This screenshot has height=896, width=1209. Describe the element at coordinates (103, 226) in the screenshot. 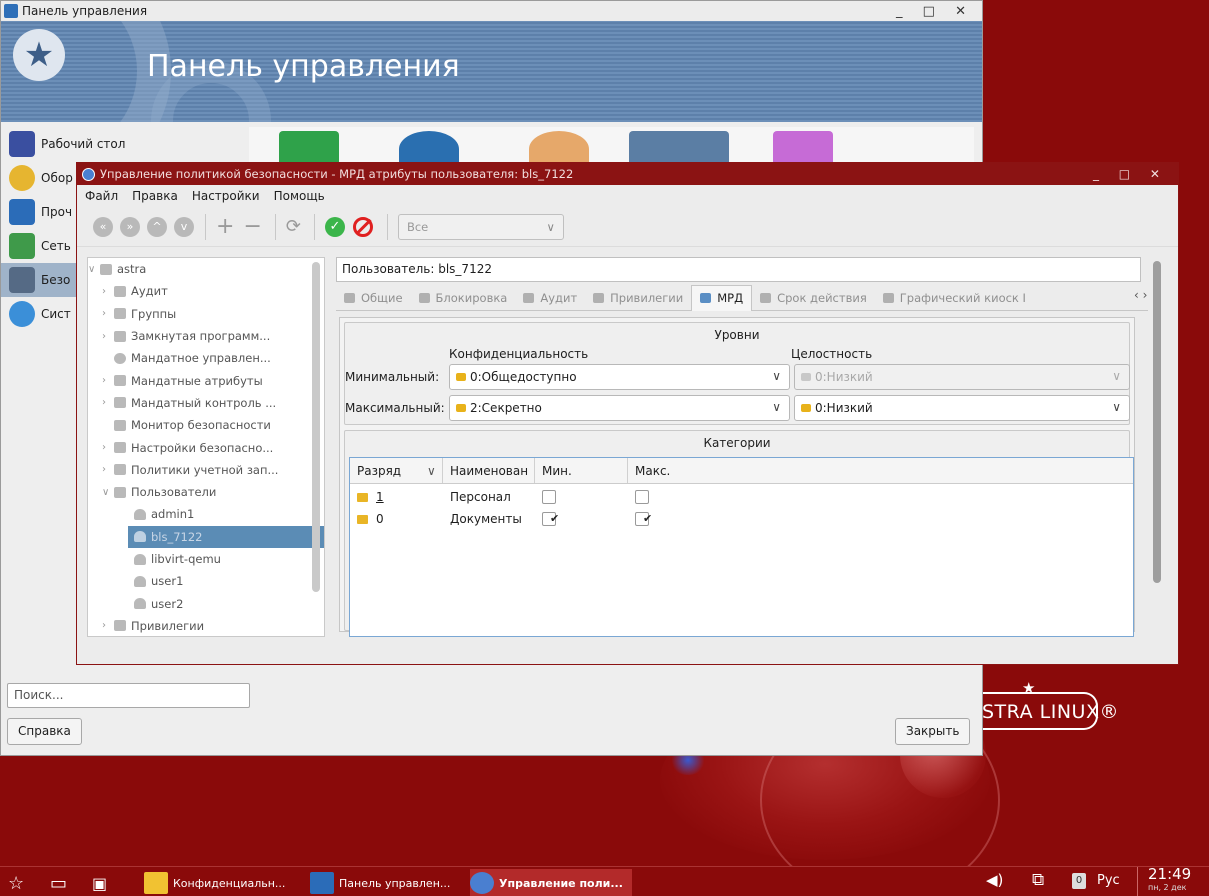

I see `first-icon: «` at that location.